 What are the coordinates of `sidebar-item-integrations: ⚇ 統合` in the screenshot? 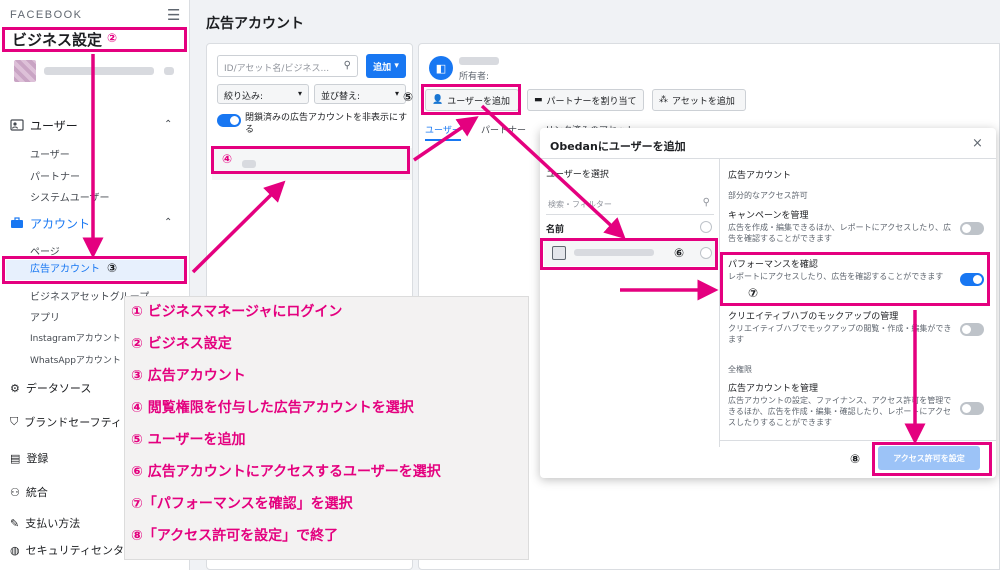 It's located at (29, 492).